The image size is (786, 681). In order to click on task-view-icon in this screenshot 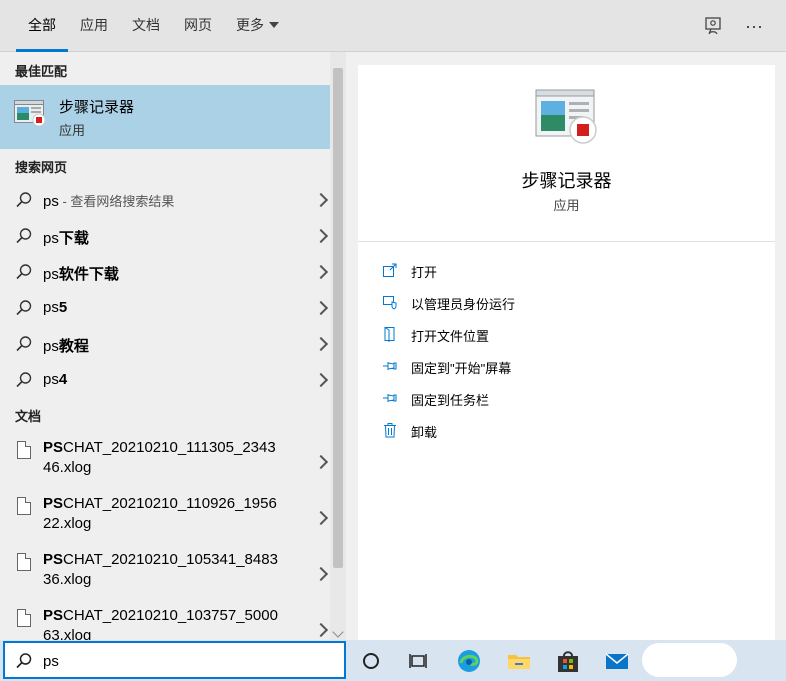, I will do `click(419, 661)`.